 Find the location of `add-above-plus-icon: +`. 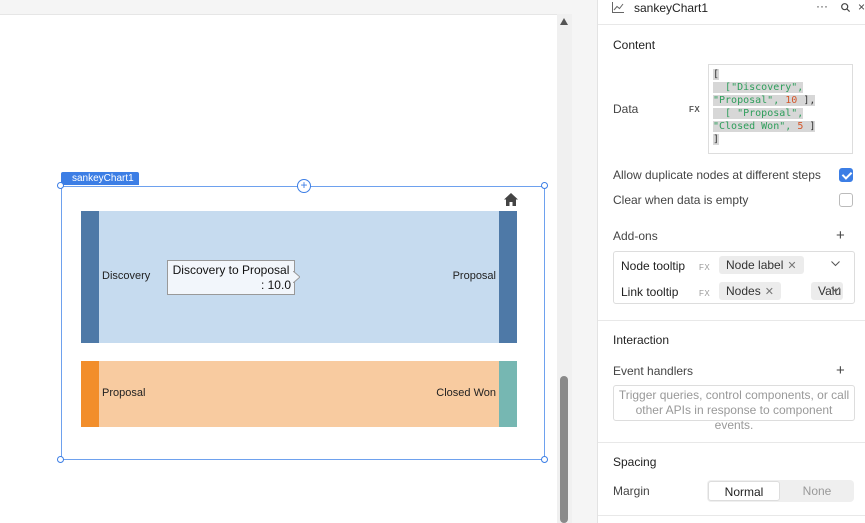

add-above-plus-icon: + is located at coordinates (304, 186).